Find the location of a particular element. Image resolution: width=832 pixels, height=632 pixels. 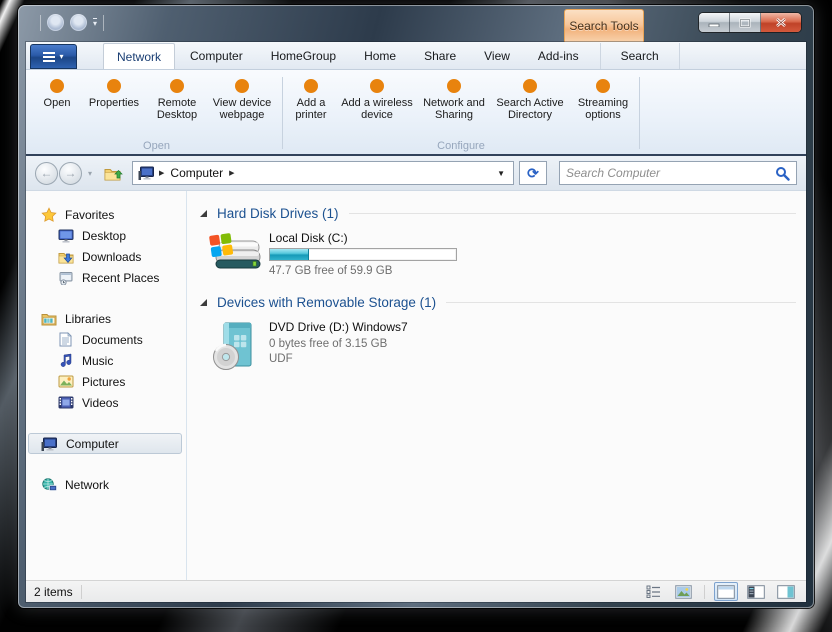

thumbnail-view-toggle is located at coordinates (683, 591).